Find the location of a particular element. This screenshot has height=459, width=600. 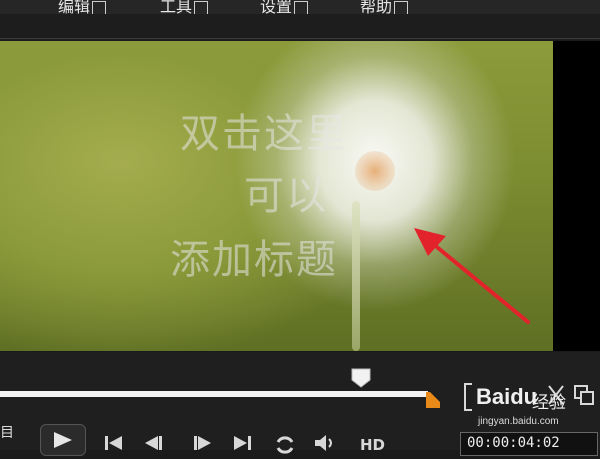

scrubber-handle-icon is located at coordinates (361, 378).